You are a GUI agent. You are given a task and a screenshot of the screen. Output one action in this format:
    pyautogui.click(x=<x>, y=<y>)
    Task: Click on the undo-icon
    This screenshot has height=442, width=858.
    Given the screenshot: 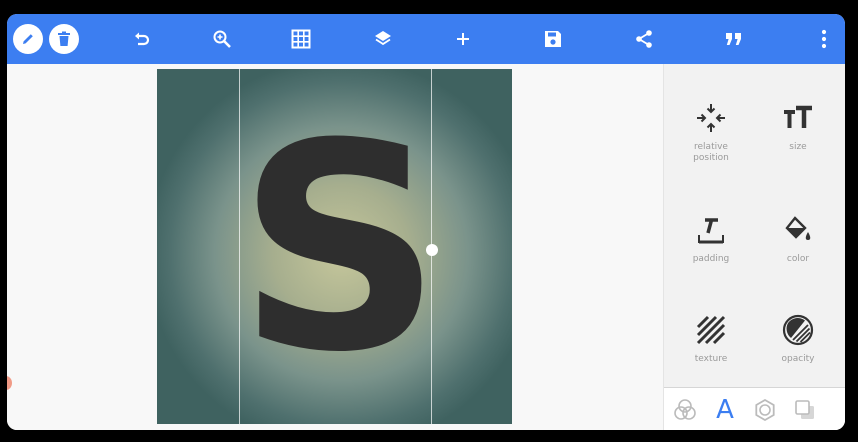 What is the action you would take?
    pyautogui.click(x=142, y=39)
    